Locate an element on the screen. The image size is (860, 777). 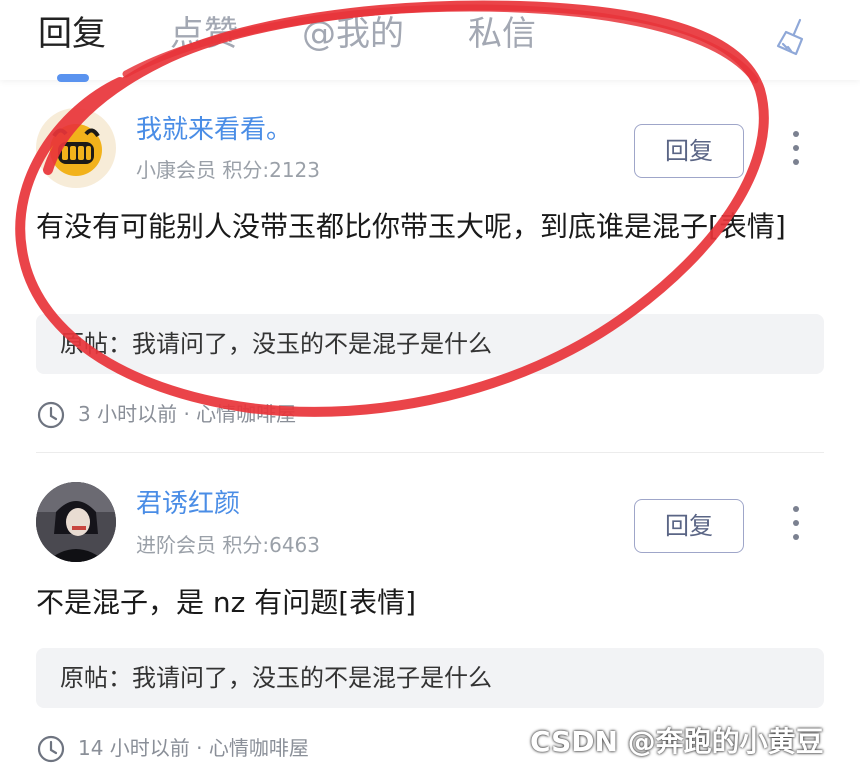
tab-replies: 回复 is located at coordinates (72, 34).